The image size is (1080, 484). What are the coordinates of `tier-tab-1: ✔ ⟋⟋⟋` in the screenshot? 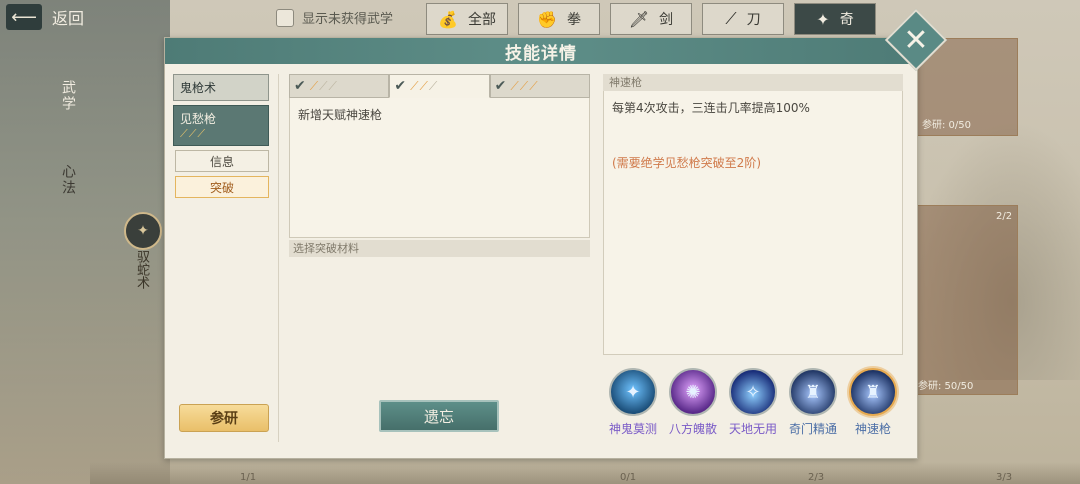 It's located at (339, 86).